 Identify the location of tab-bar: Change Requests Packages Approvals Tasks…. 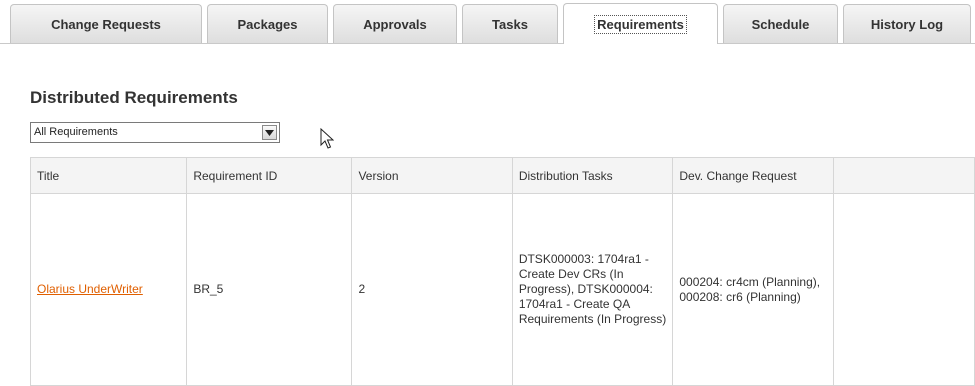
(487, 22).